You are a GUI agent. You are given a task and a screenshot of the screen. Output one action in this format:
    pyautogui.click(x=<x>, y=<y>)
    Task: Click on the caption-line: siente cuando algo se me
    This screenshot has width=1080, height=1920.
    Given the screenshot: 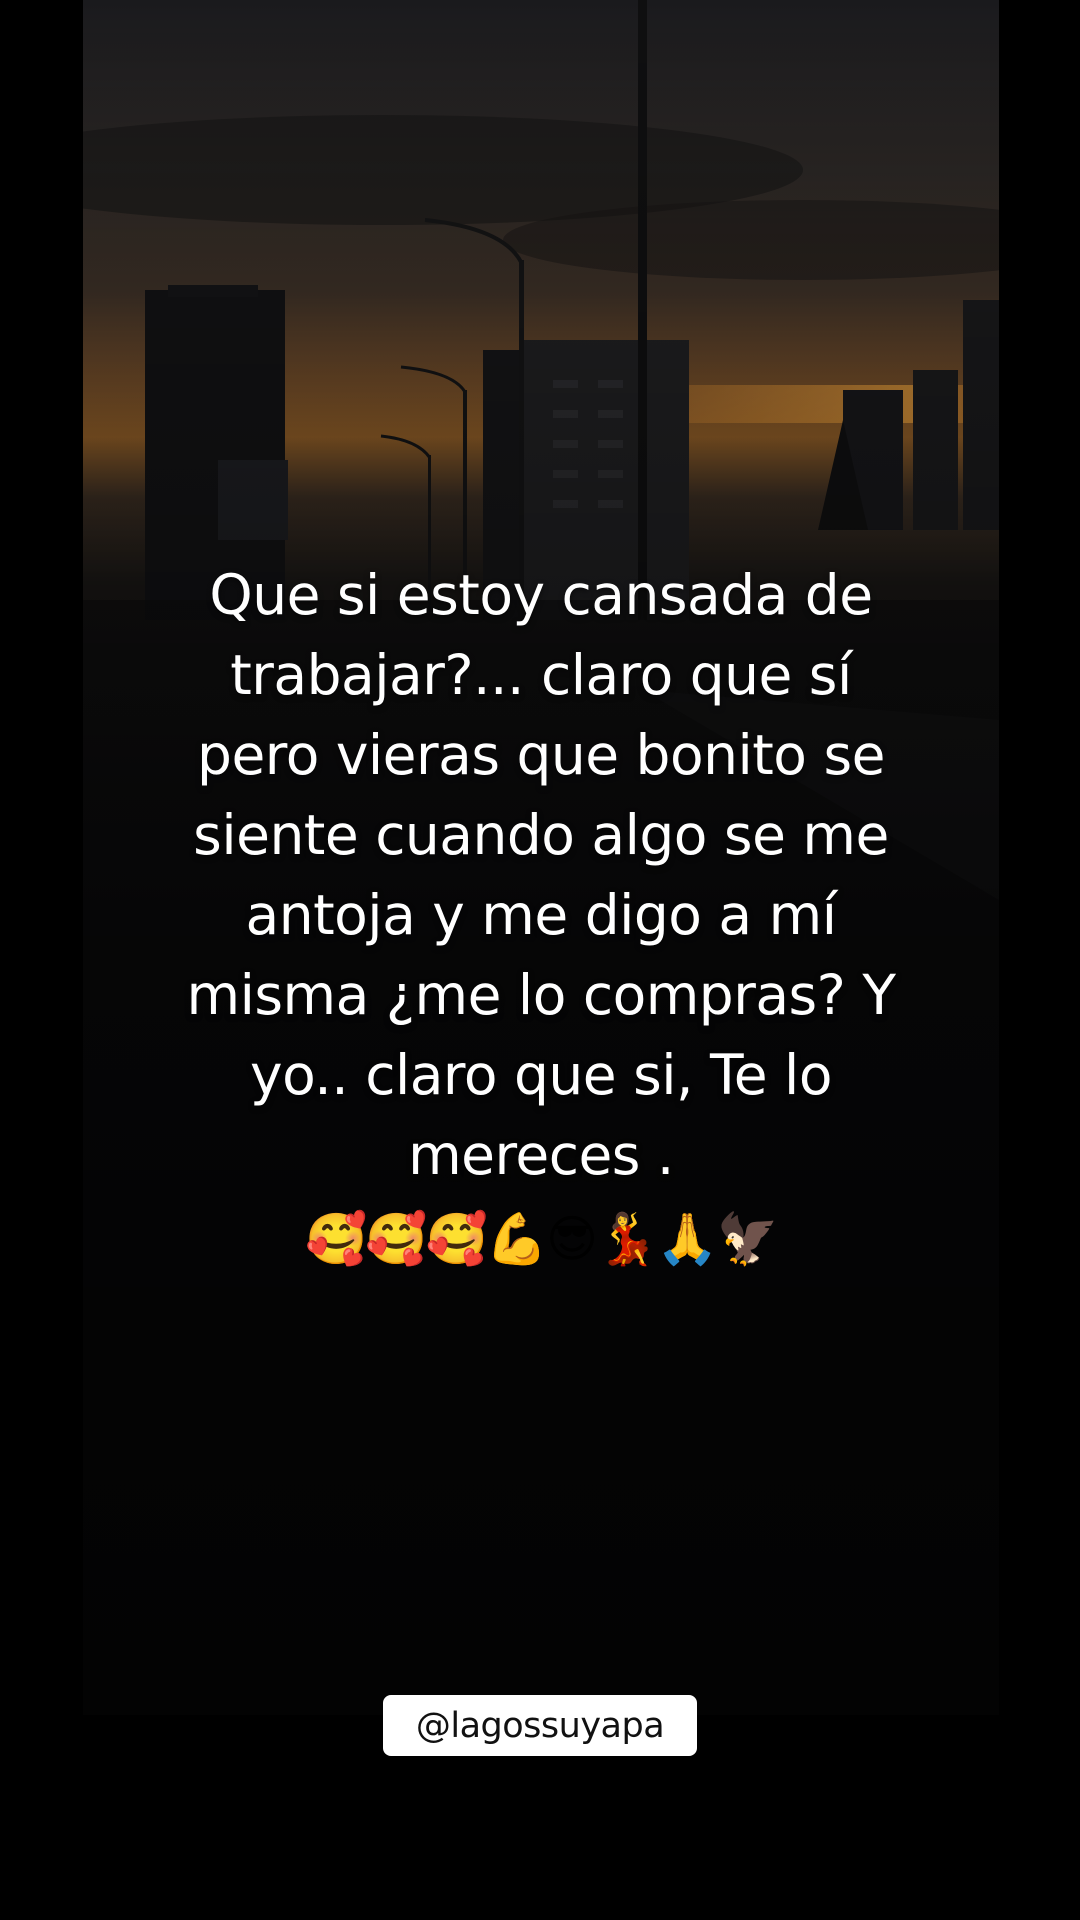 What is the action you would take?
    pyautogui.click(x=541, y=835)
    